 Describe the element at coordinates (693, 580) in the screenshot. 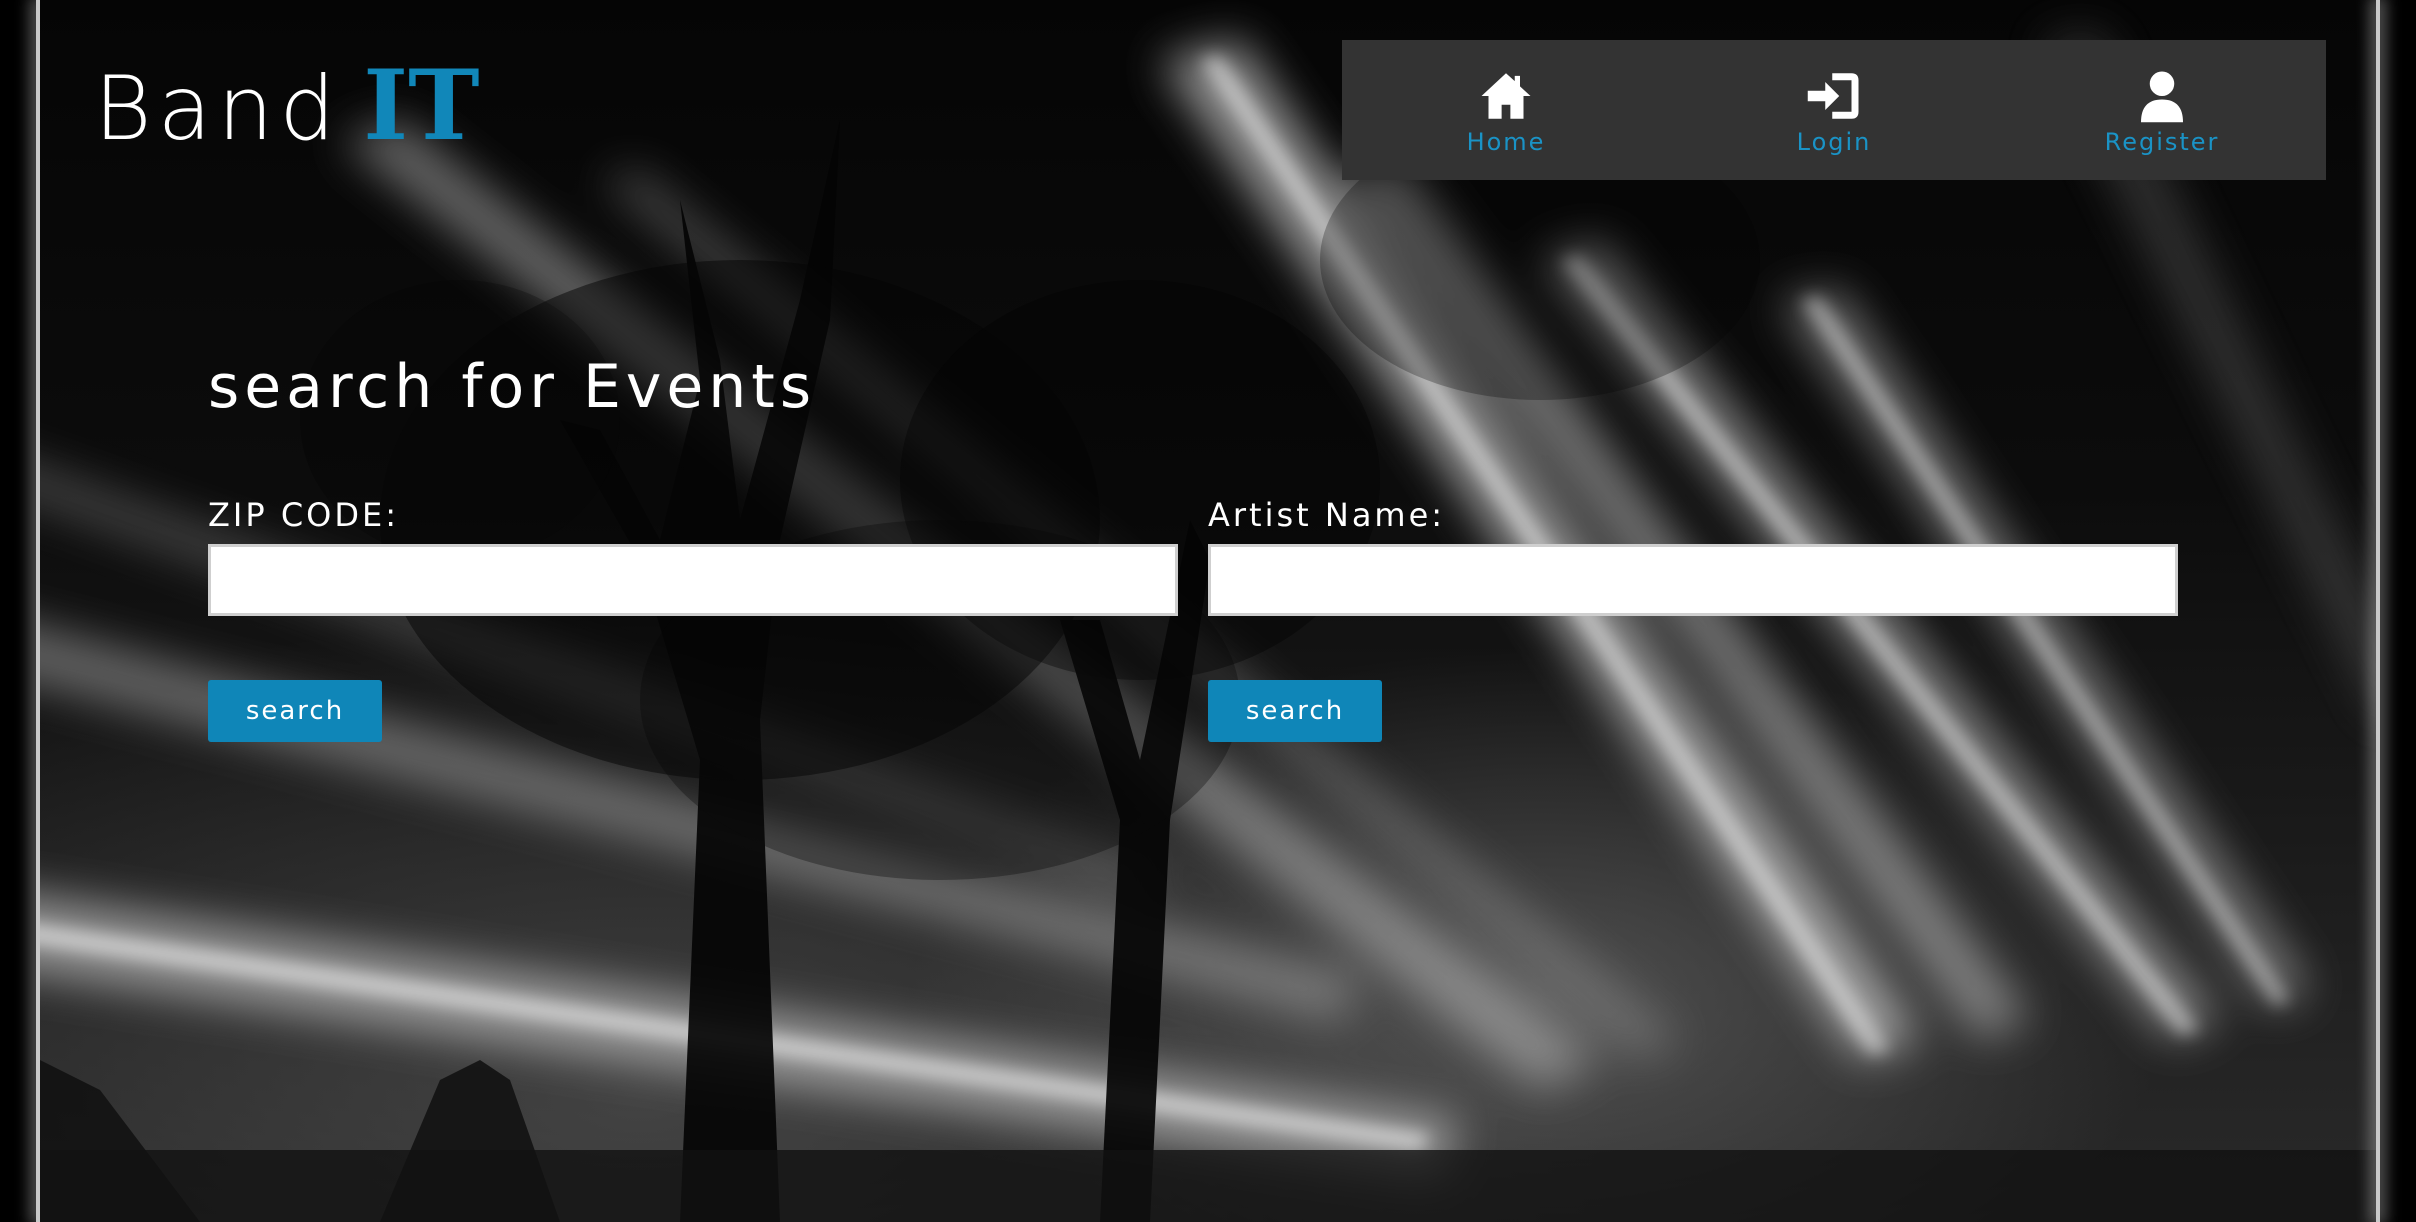

I see `zip-code-input` at that location.